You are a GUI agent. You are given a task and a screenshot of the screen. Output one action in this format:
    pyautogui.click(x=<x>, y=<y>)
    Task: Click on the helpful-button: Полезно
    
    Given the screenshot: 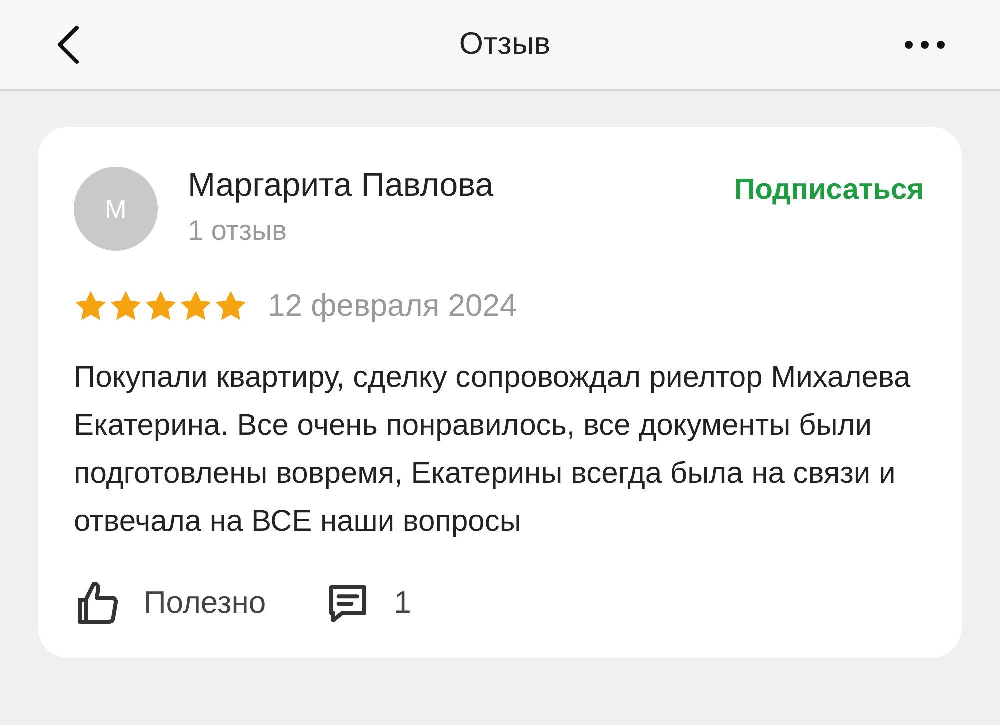 What is the action you would take?
    pyautogui.click(x=170, y=604)
    